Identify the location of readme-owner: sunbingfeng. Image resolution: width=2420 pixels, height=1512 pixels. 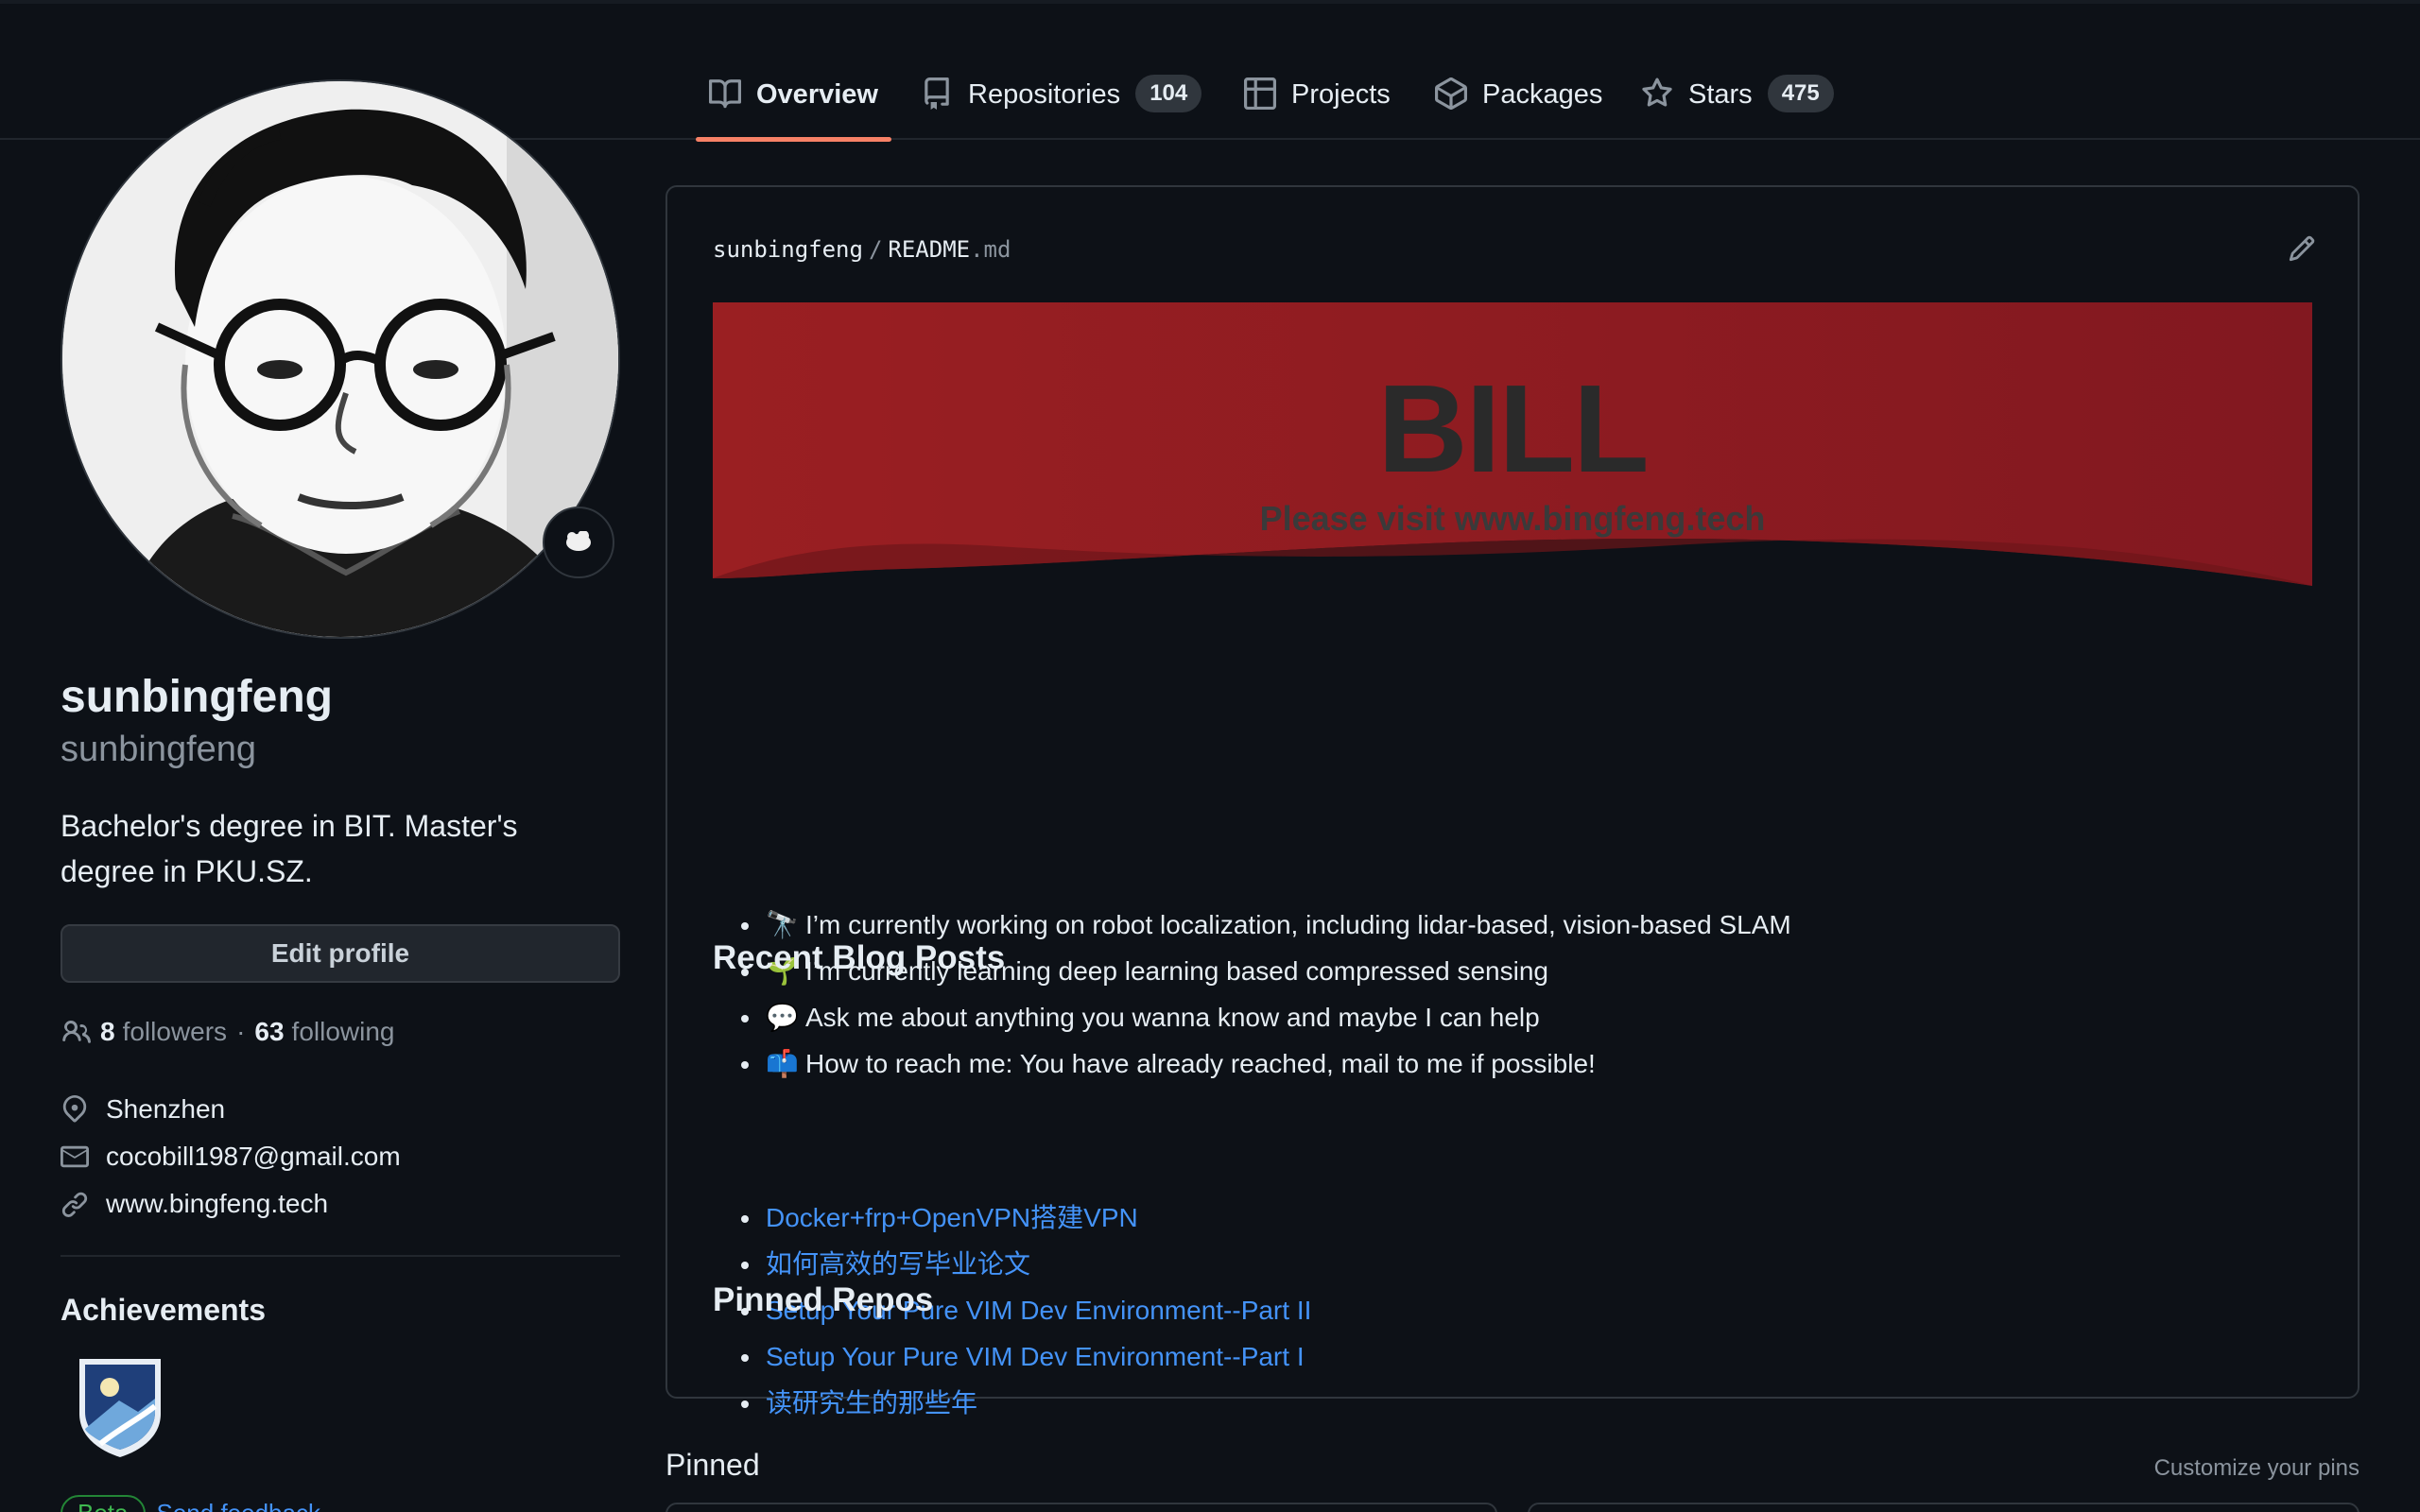
(788, 249).